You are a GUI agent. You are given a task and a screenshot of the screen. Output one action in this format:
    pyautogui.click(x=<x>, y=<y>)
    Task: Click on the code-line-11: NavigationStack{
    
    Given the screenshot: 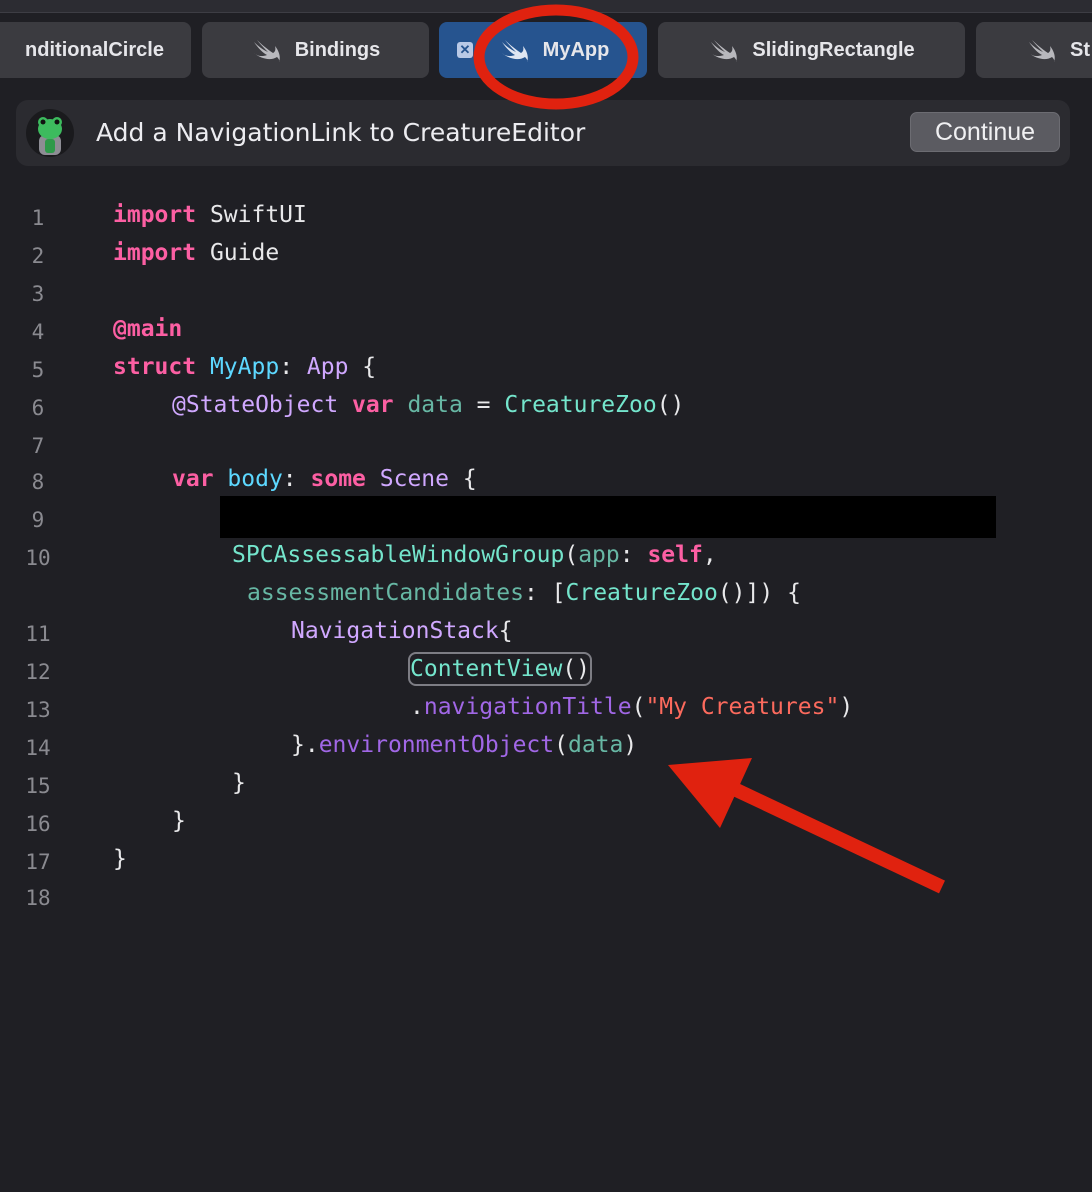 What is the action you would take?
    pyautogui.click(x=402, y=631)
    